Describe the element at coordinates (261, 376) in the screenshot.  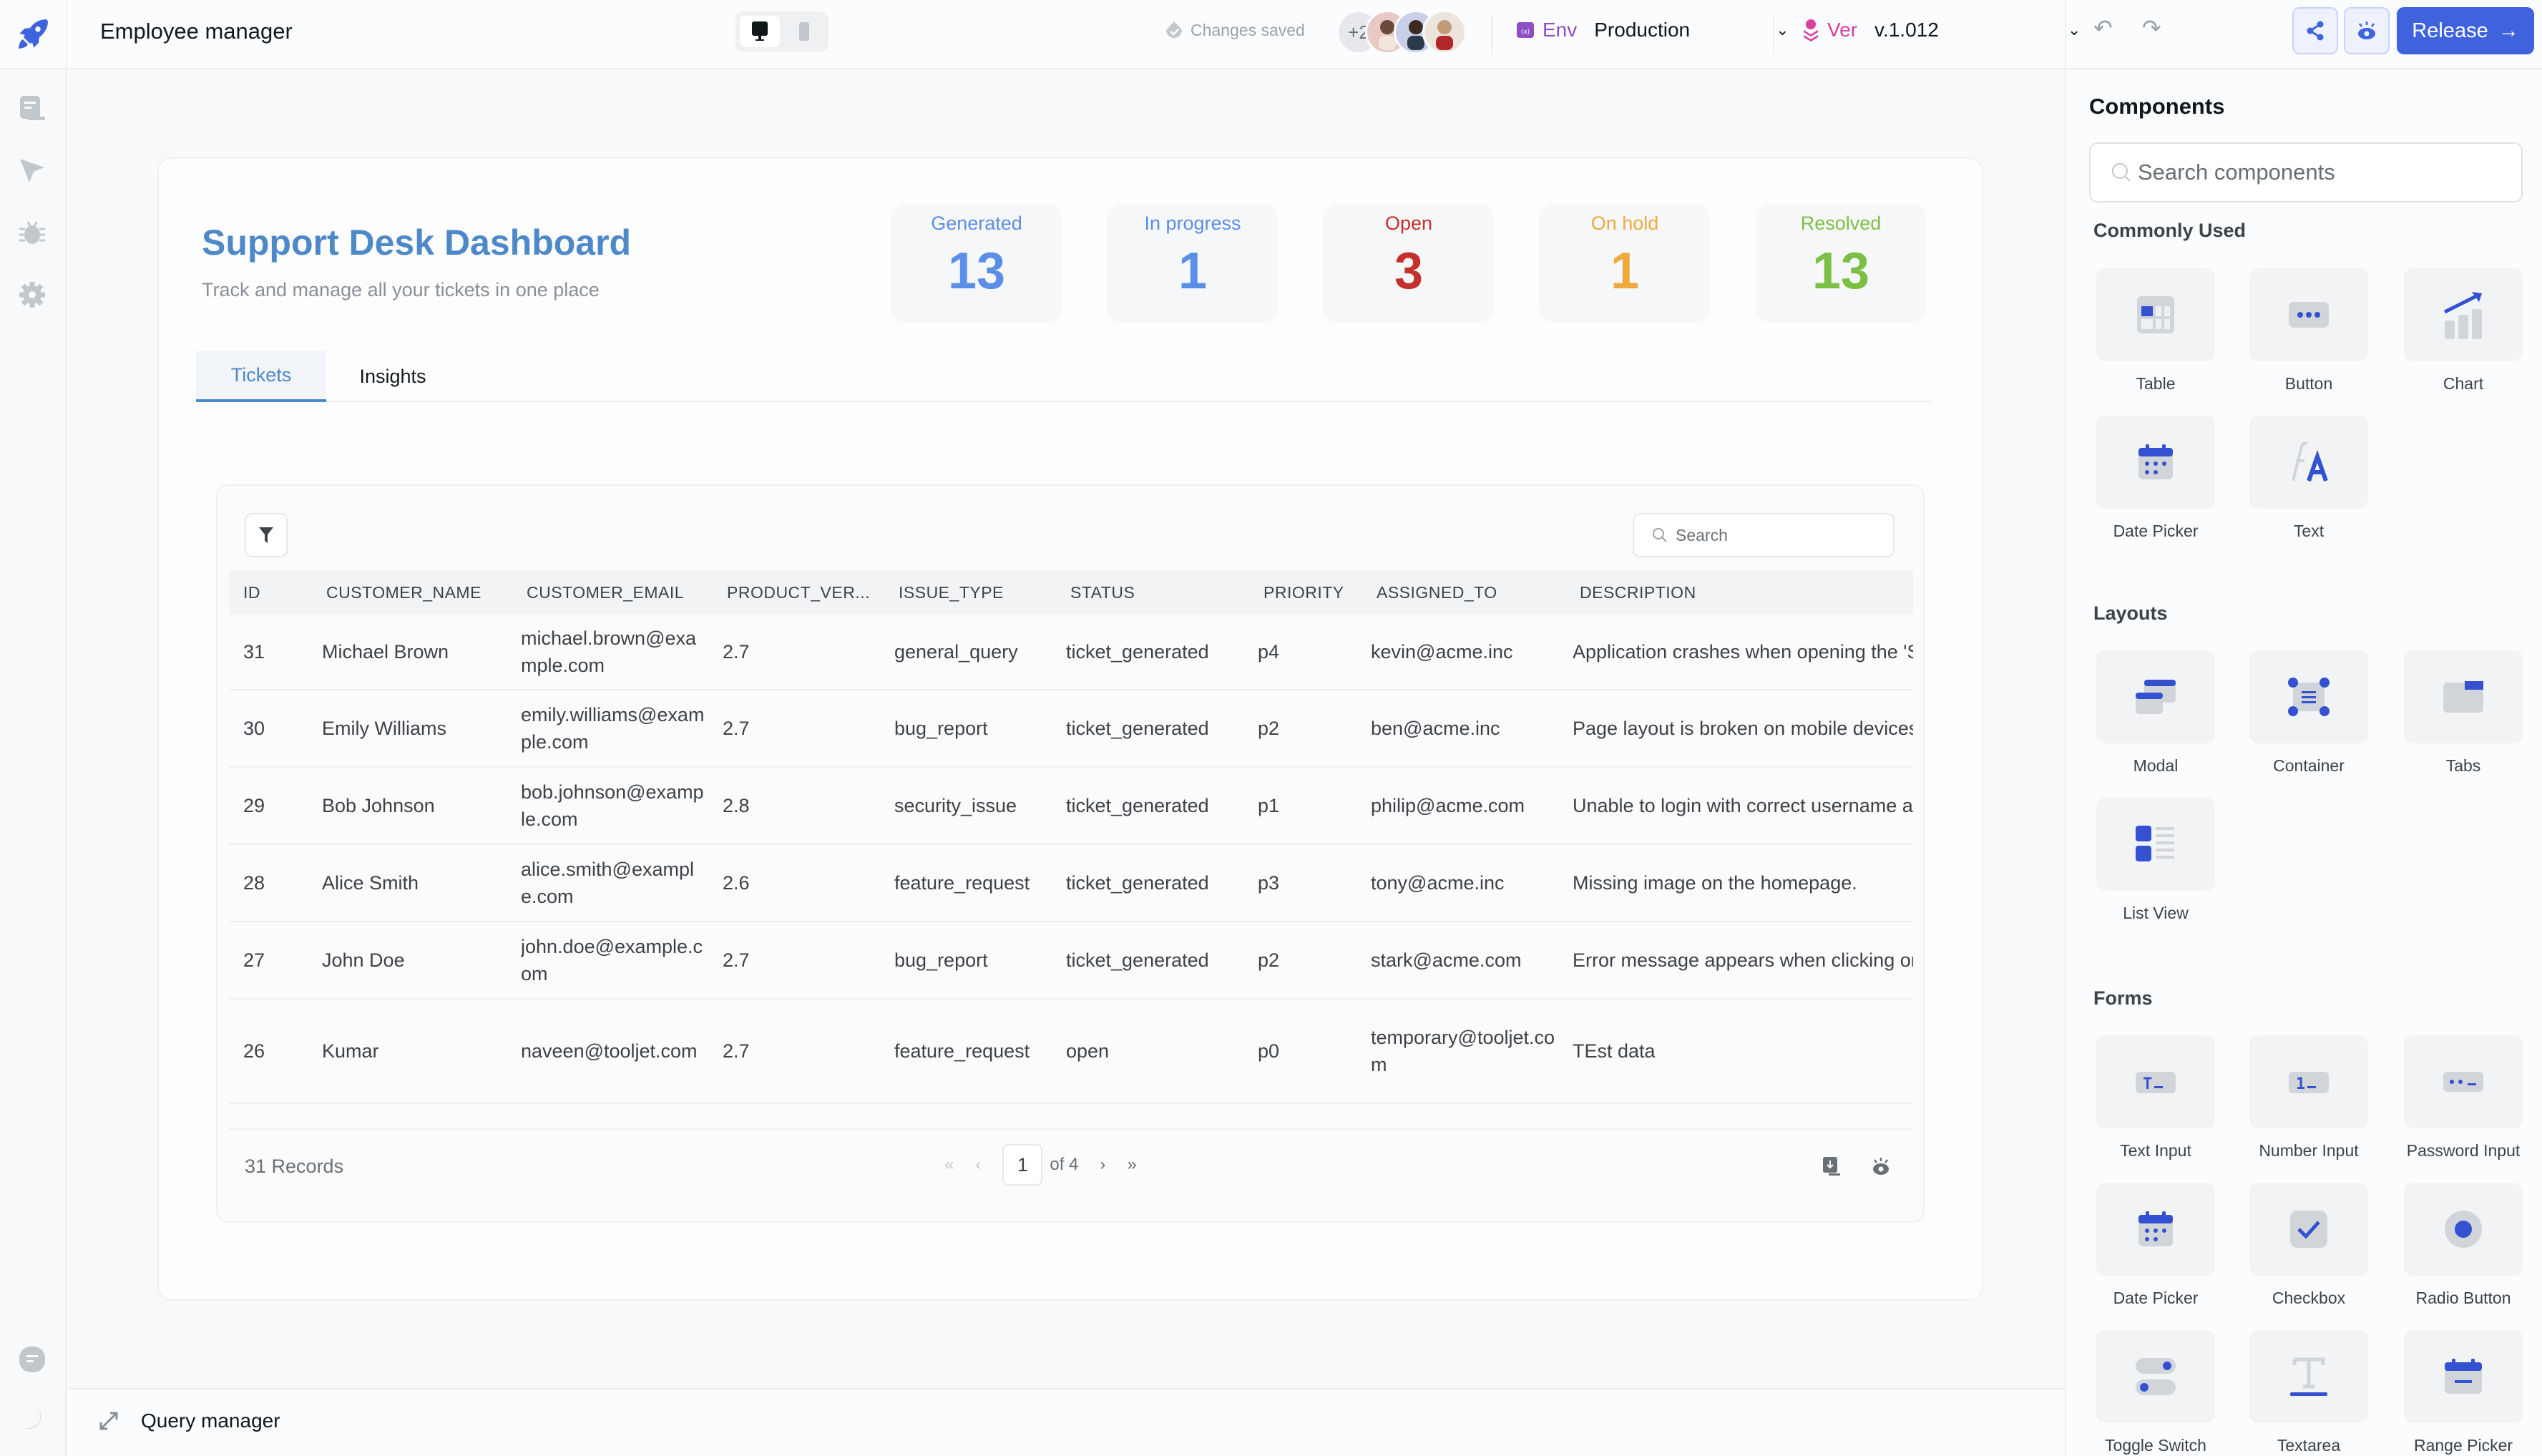
I see `tab-tickets: Tickets` at that location.